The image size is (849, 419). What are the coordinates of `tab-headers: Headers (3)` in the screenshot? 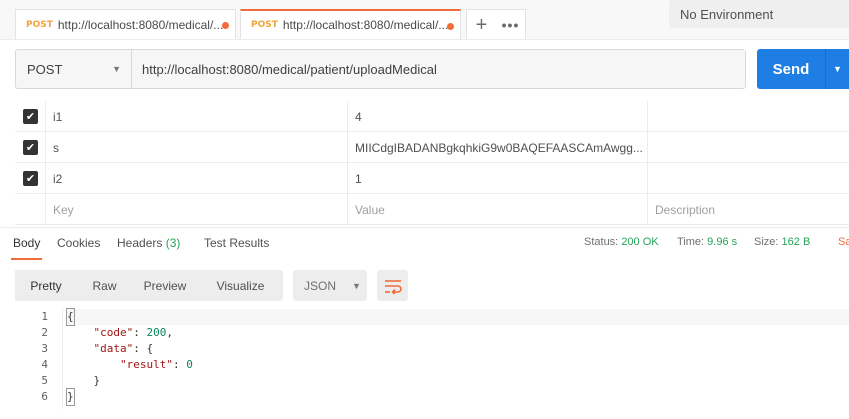 It's located at (148, 243).